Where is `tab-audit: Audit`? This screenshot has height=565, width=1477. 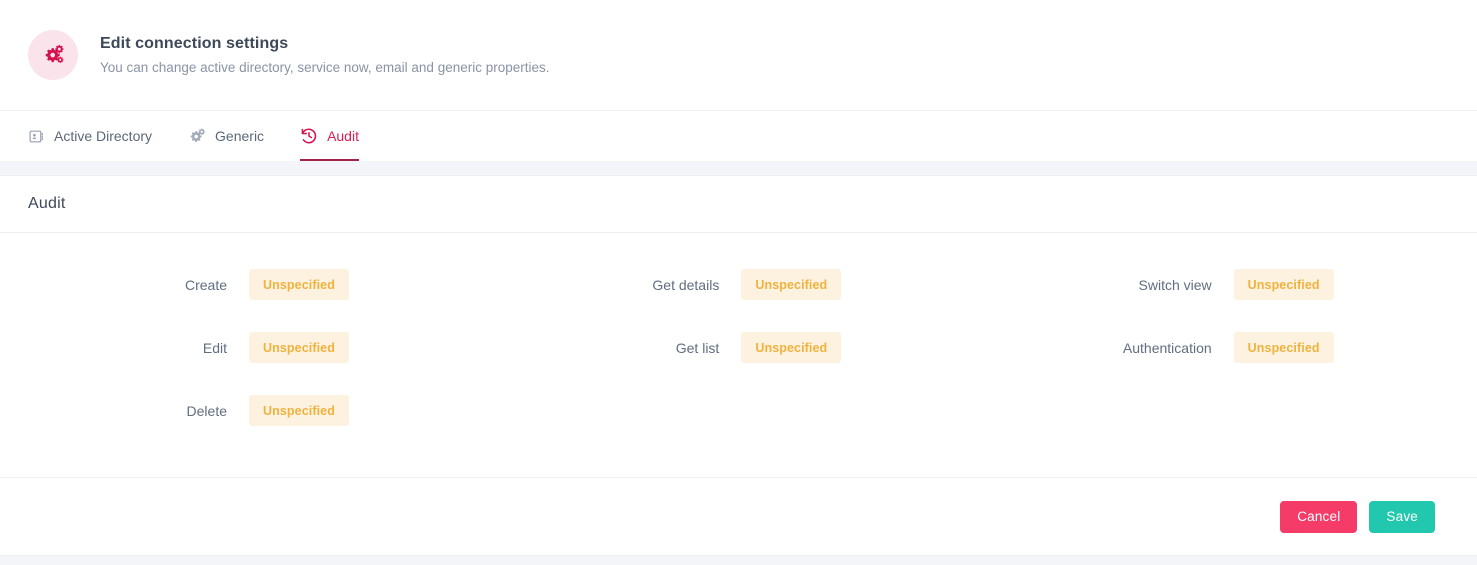
tab-audit: Audit is located at coordinates (336, 136).